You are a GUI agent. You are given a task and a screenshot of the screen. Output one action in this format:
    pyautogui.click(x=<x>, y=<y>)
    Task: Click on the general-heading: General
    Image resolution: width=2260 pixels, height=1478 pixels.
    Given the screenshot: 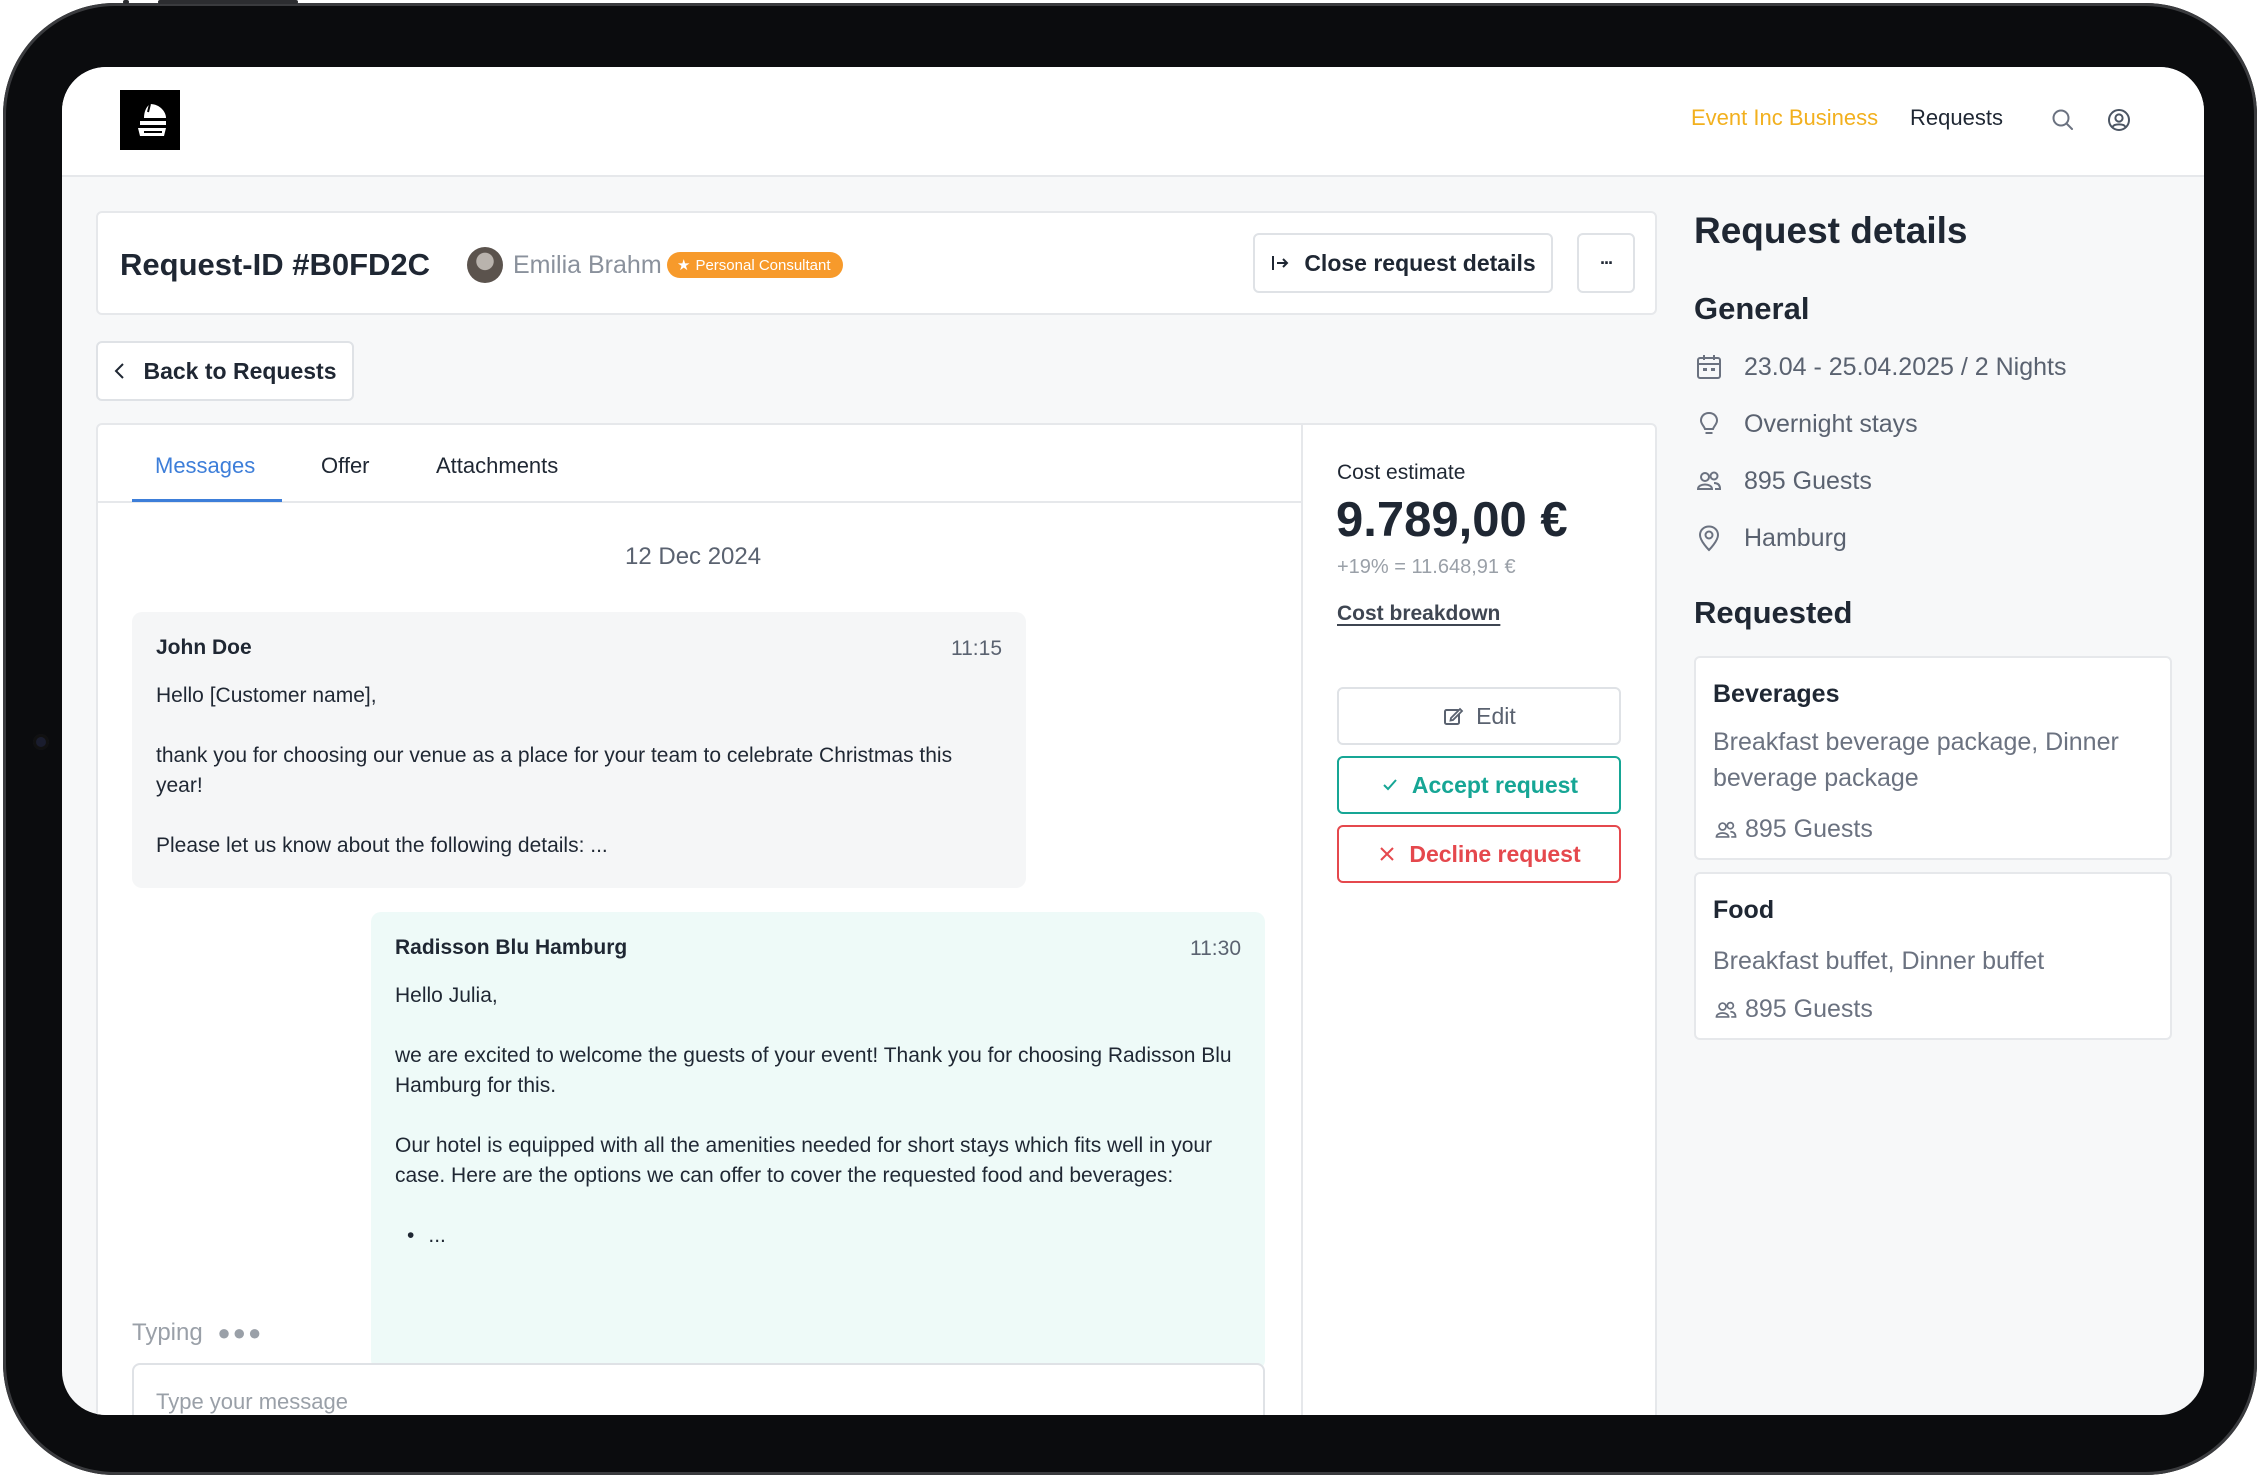 What is the action you would take?
    pyautogui.click(x=1752, y=308)
    